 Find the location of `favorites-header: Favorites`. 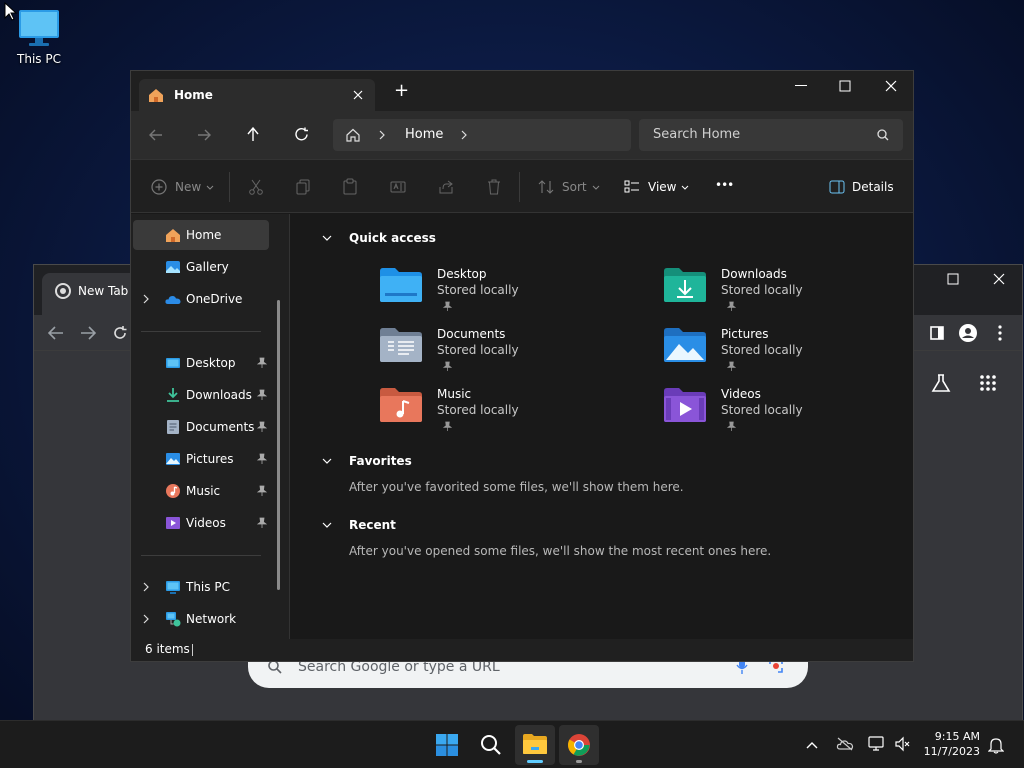

favorites-header: Favorites is located at coordinates (380, 461).